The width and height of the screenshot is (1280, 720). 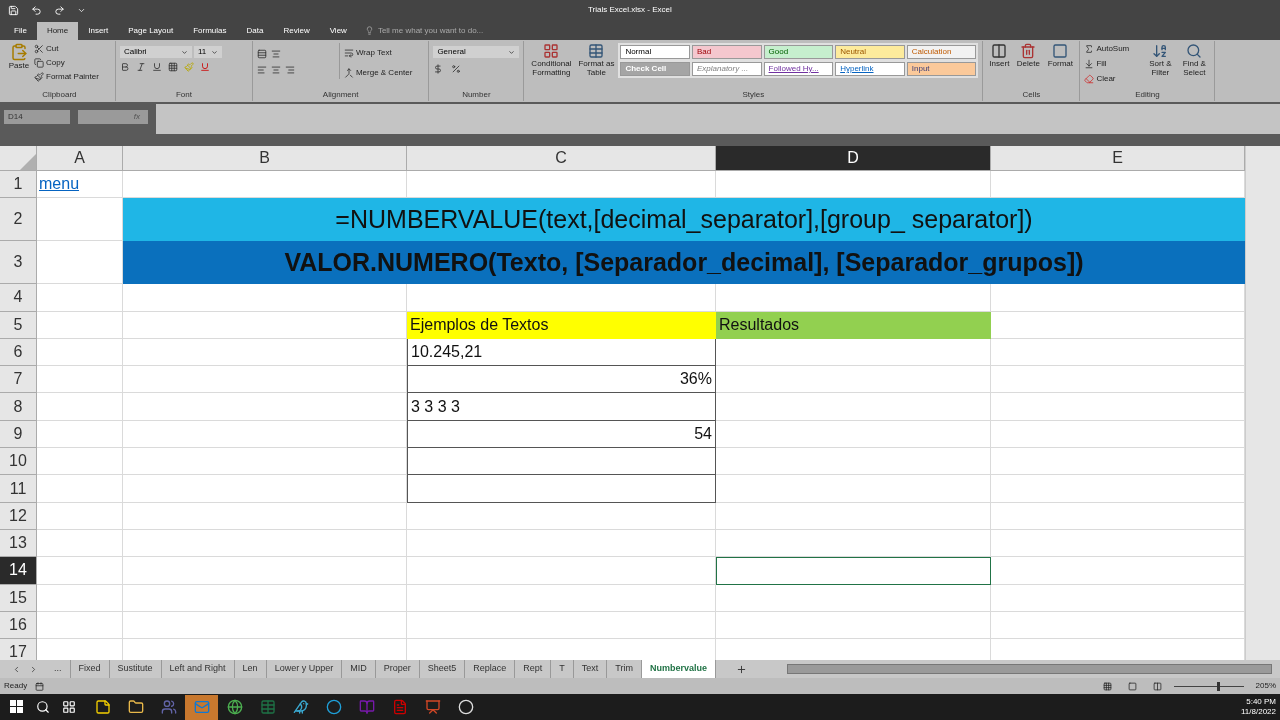 I want to click on record-icon, so click(x=465, y=707).